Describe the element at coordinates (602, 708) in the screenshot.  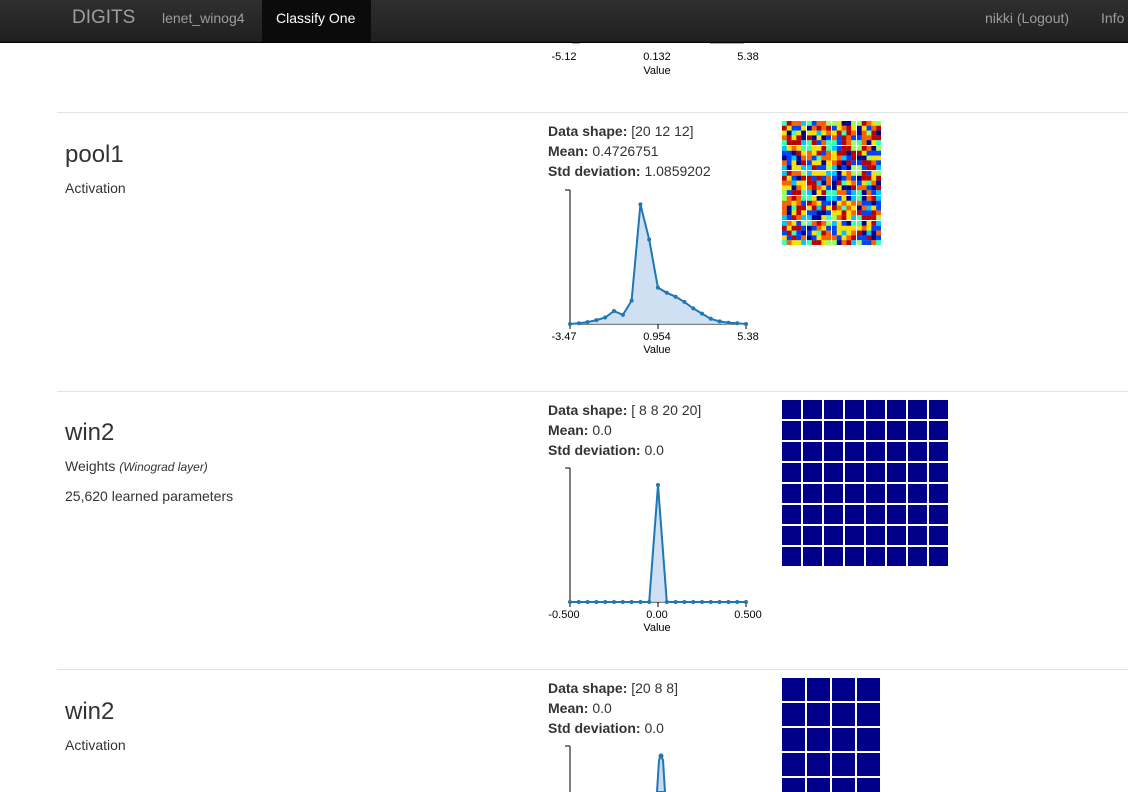
I see `mean-value: 0.0` at that location.